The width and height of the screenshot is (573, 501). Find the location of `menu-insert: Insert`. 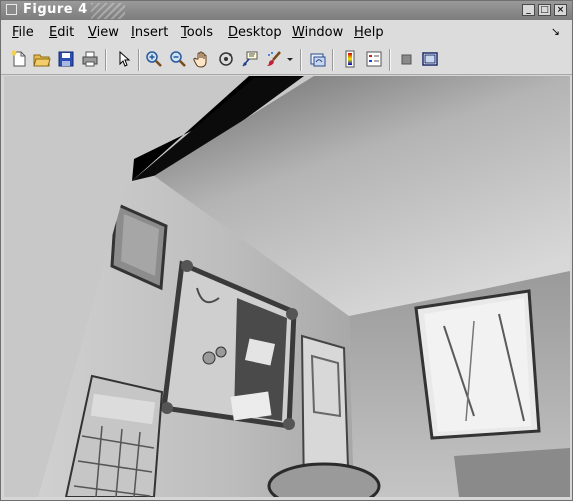

menu-insert: Insert is located at coordinates (149, 32).